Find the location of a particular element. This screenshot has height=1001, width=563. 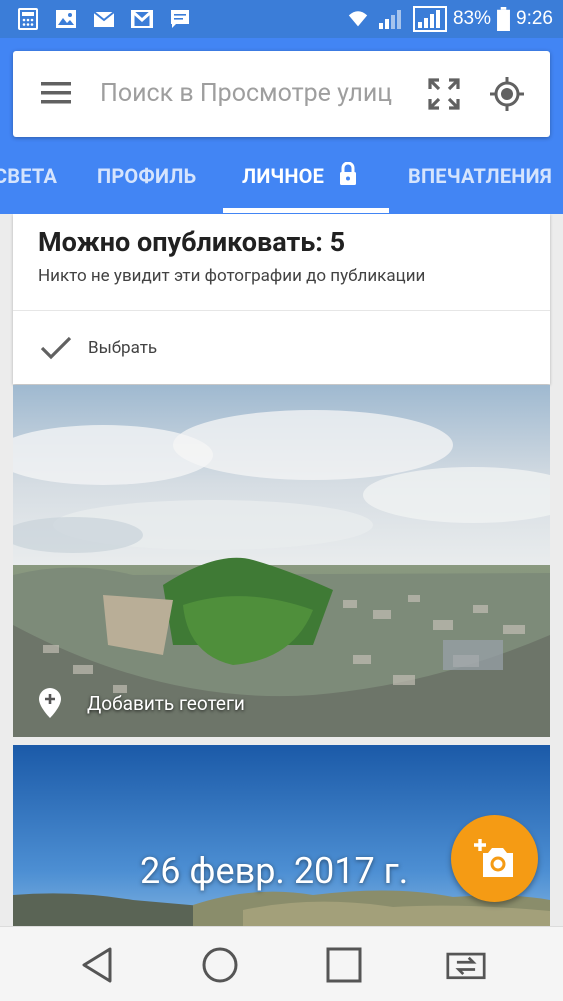

add-geotags-label: Добавить геотеги is located at coordinates (166, 703).